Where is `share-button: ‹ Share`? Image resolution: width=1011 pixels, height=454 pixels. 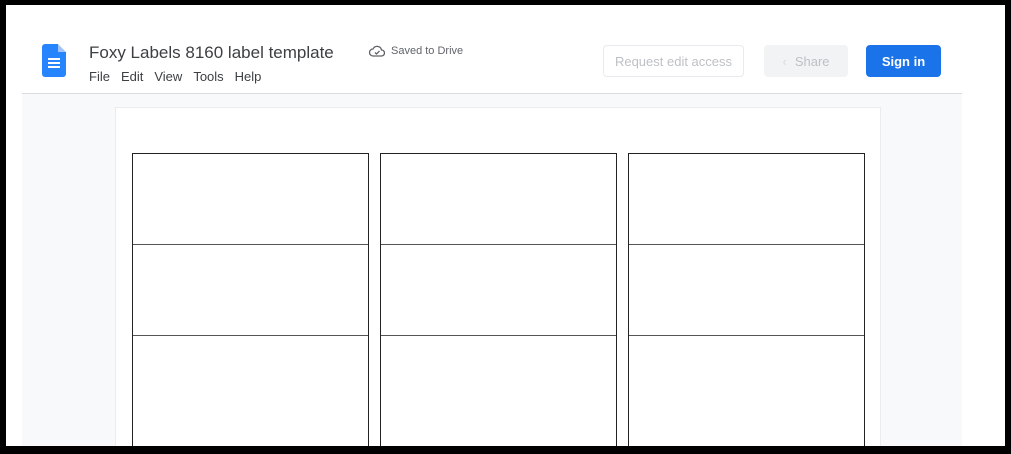 share-button: ‹ Share is located at coordinates (806, 61).